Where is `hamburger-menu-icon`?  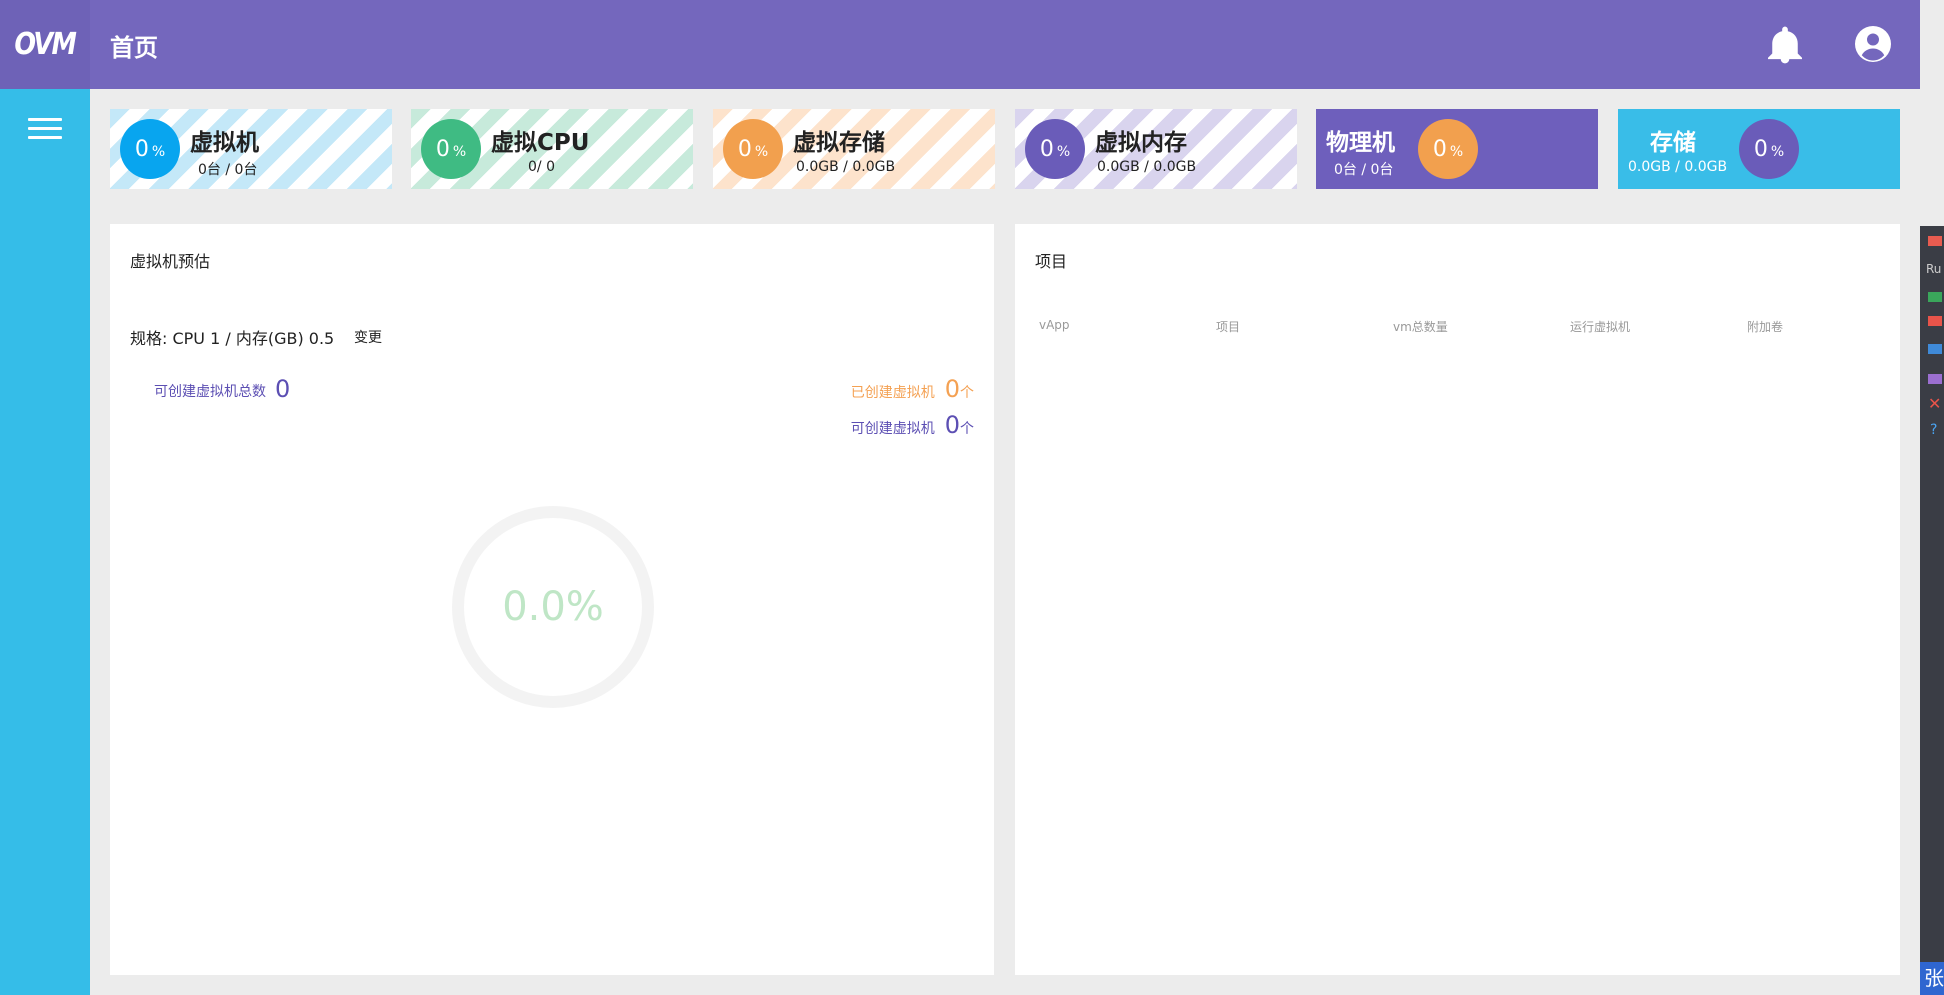
hamburger-menu-icon is located at coordinates (45, 130).